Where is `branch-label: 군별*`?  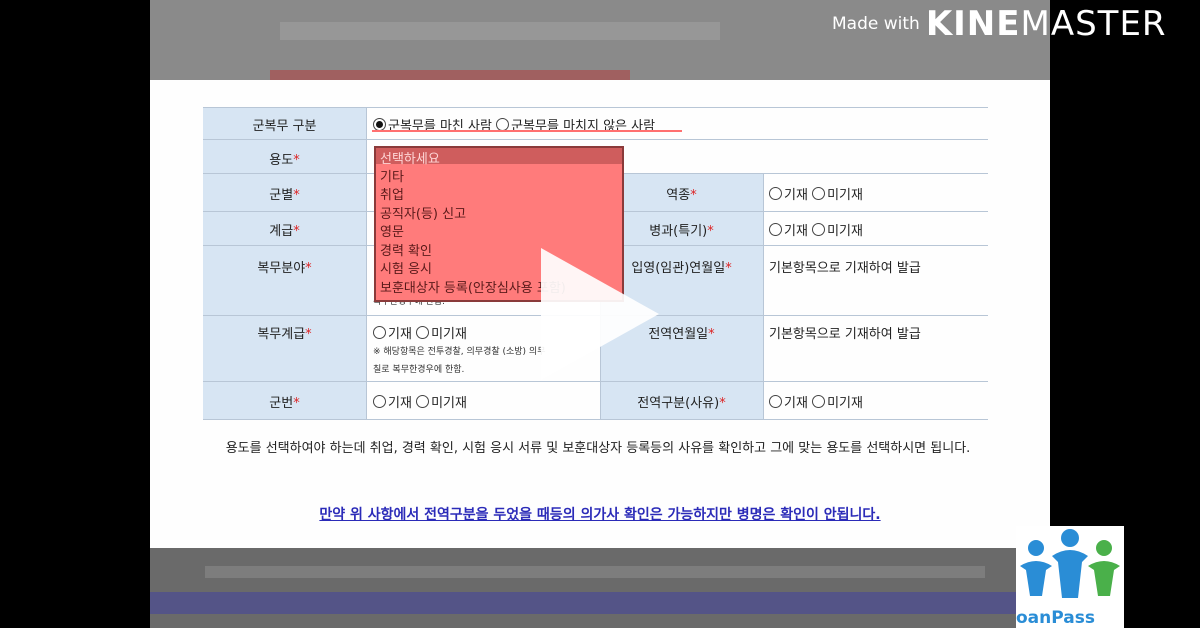 branch-label: 군별* is located at coordinates (284, 195).